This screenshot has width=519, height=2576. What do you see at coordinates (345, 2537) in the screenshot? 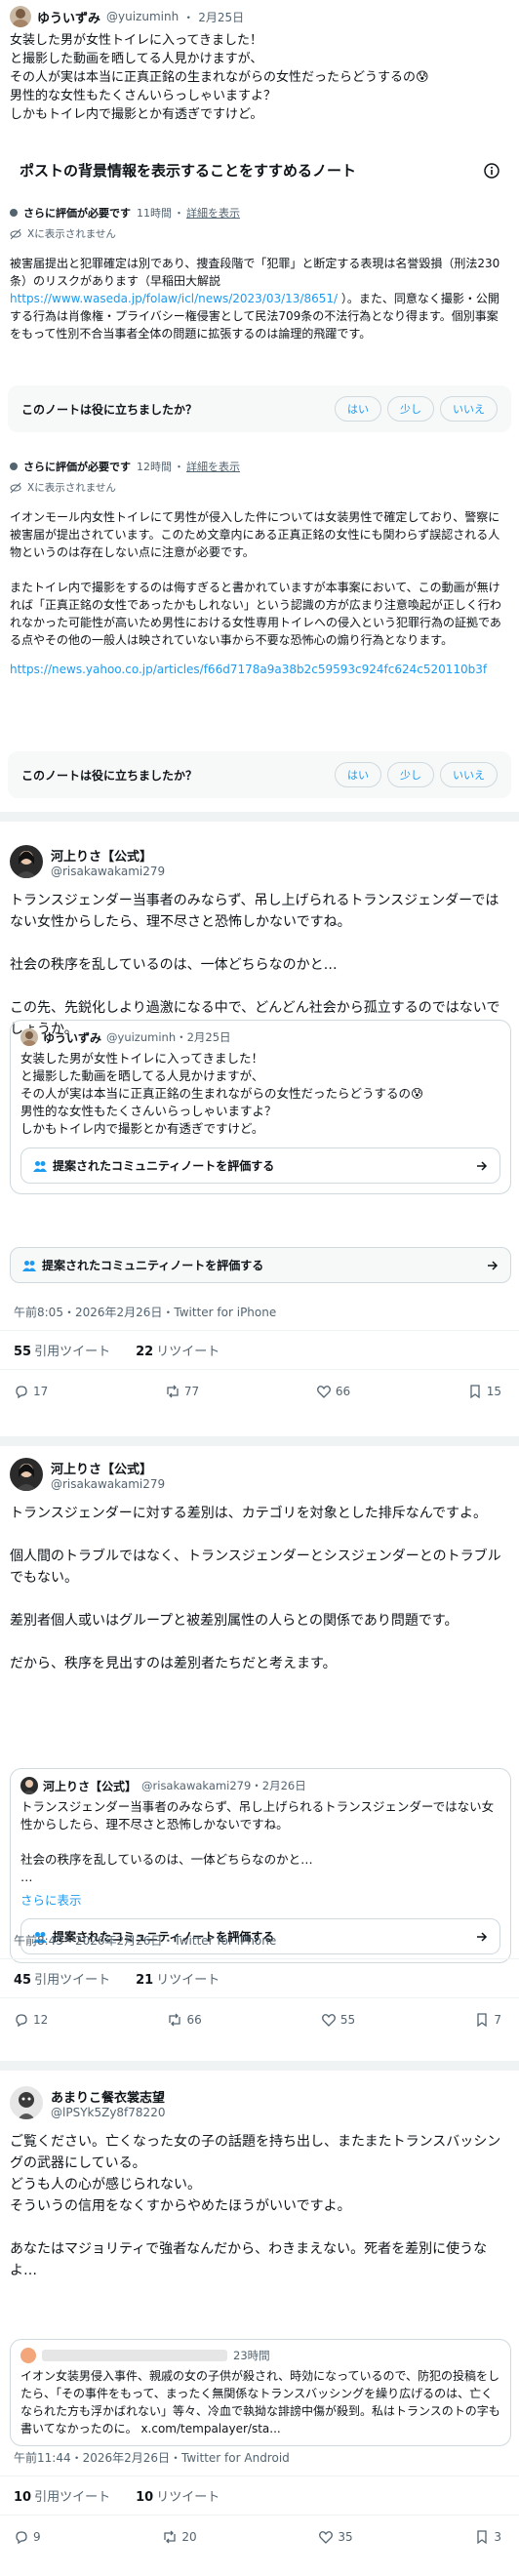
I see `like-count: 35` at bounding box center [345, 2537].